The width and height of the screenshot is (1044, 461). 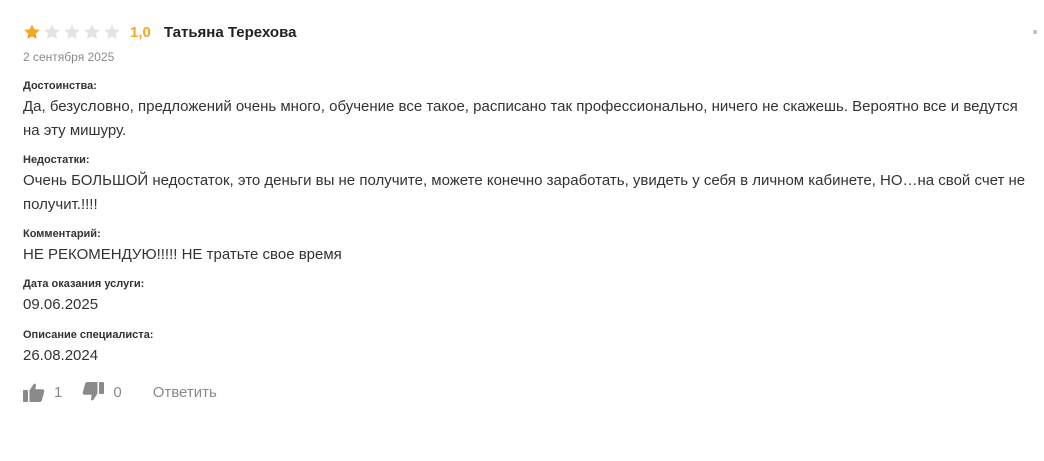 I want to click on star-rating, so click(x=72, y=32).